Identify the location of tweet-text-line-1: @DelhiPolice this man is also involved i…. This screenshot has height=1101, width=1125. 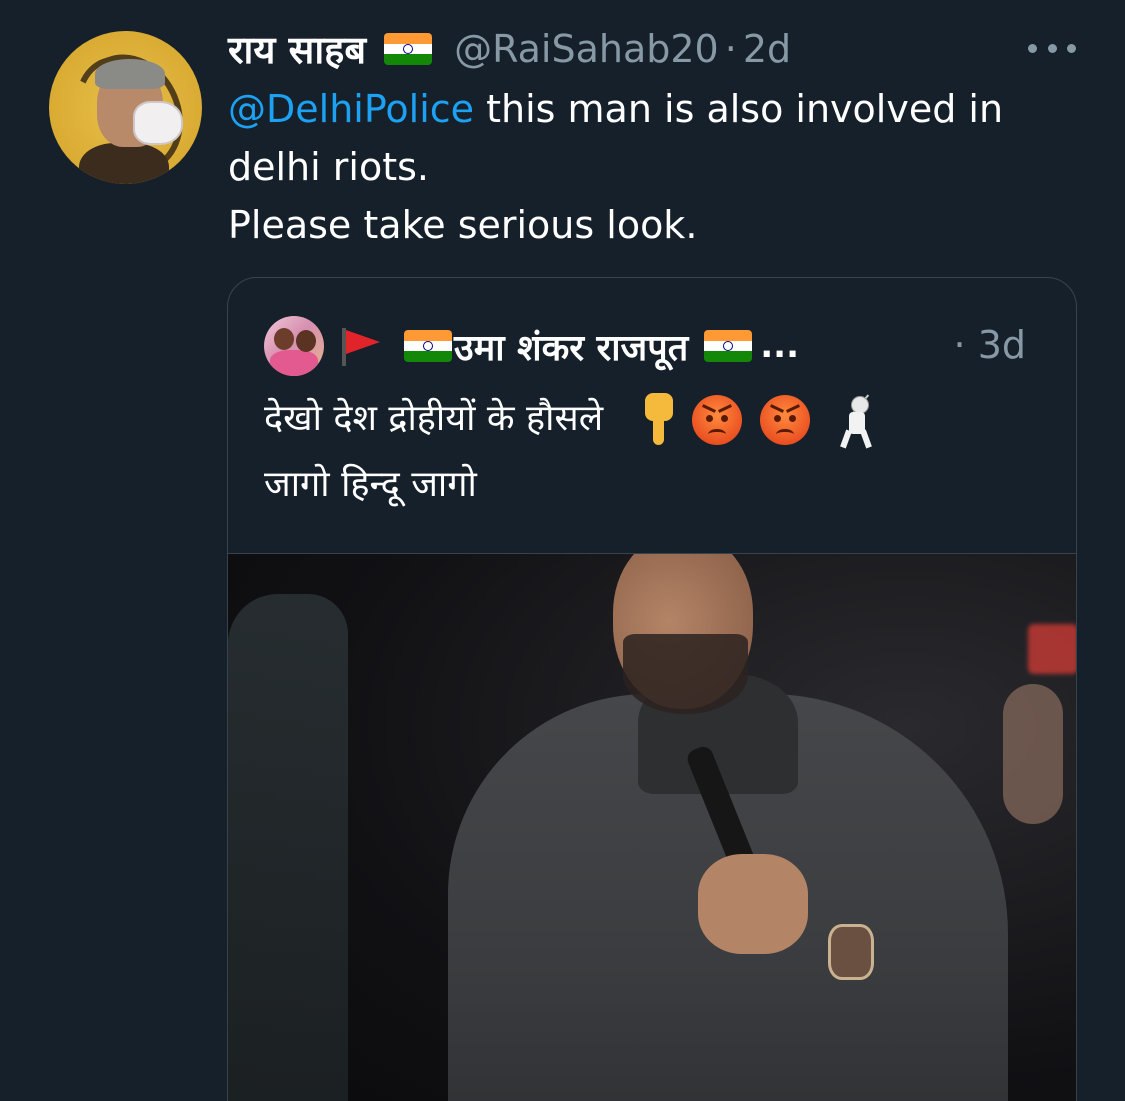
(658, 109).